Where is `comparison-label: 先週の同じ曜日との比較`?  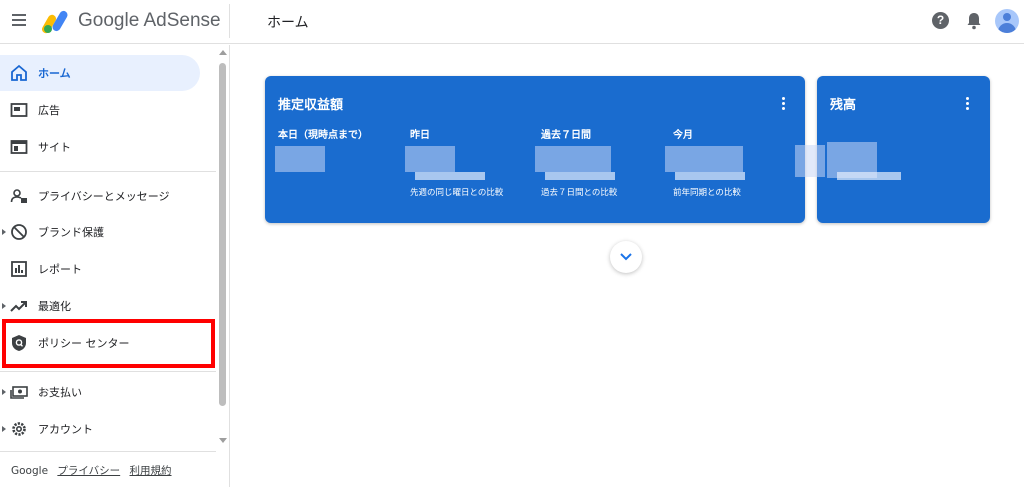 comparison-label: 先週の同じ曜日との比較 is located at coordinates (457, 193).